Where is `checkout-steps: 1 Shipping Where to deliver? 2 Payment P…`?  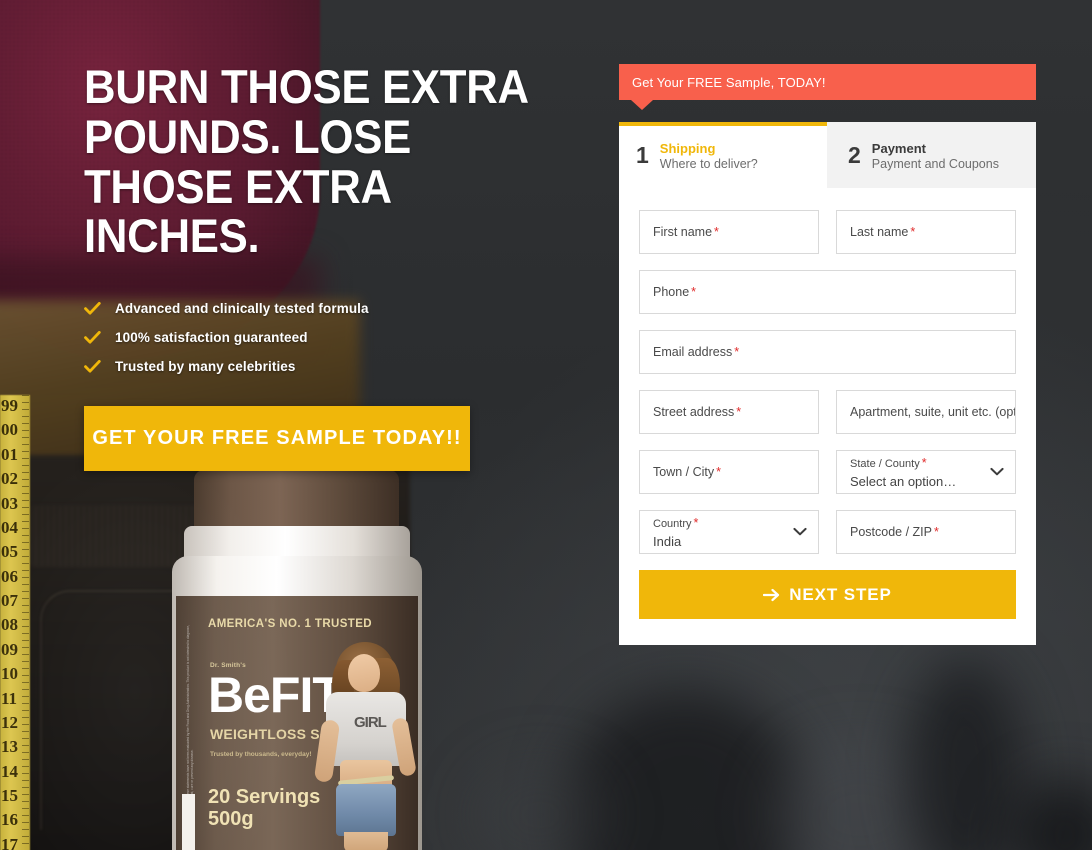 checkout-steps: 1 Shipping Where to deliver? 2 Payment P… is located at coordinates (827, 155).